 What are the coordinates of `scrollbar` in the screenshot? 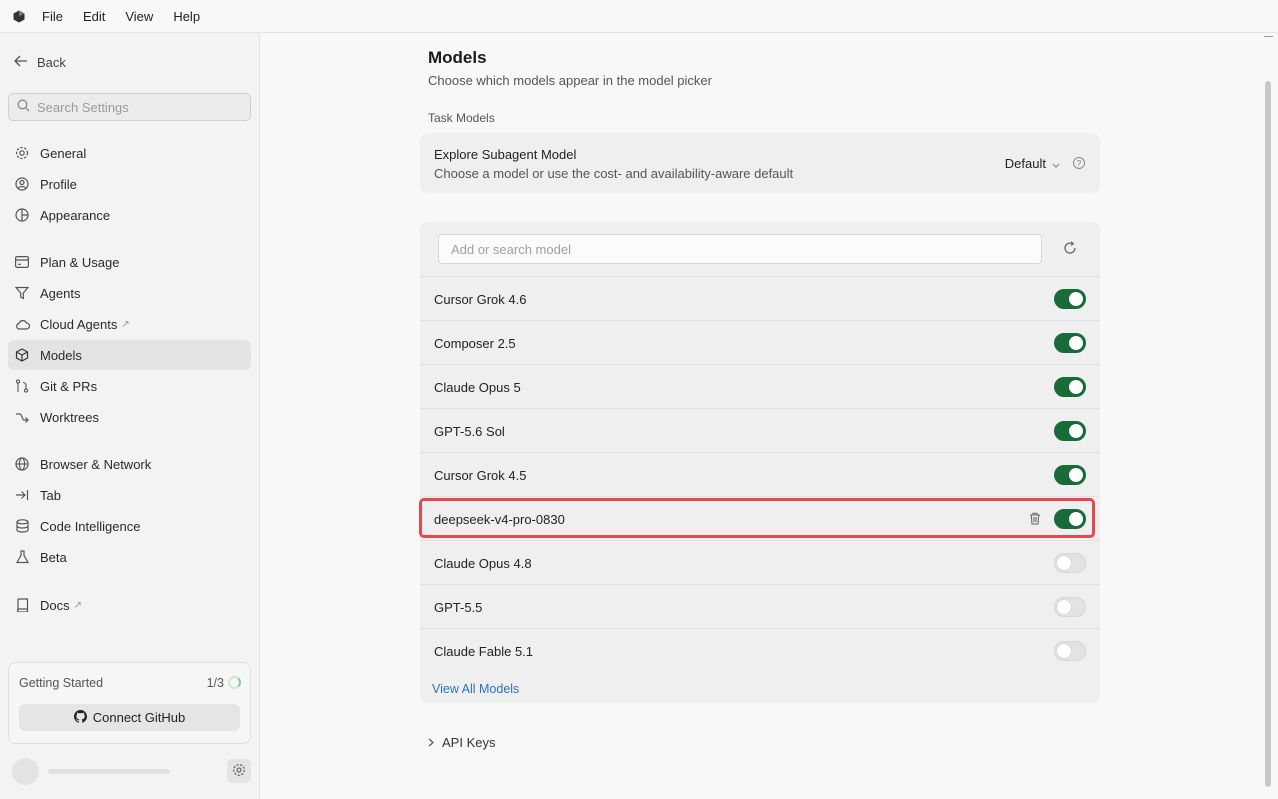 It's located at (1269, 416).